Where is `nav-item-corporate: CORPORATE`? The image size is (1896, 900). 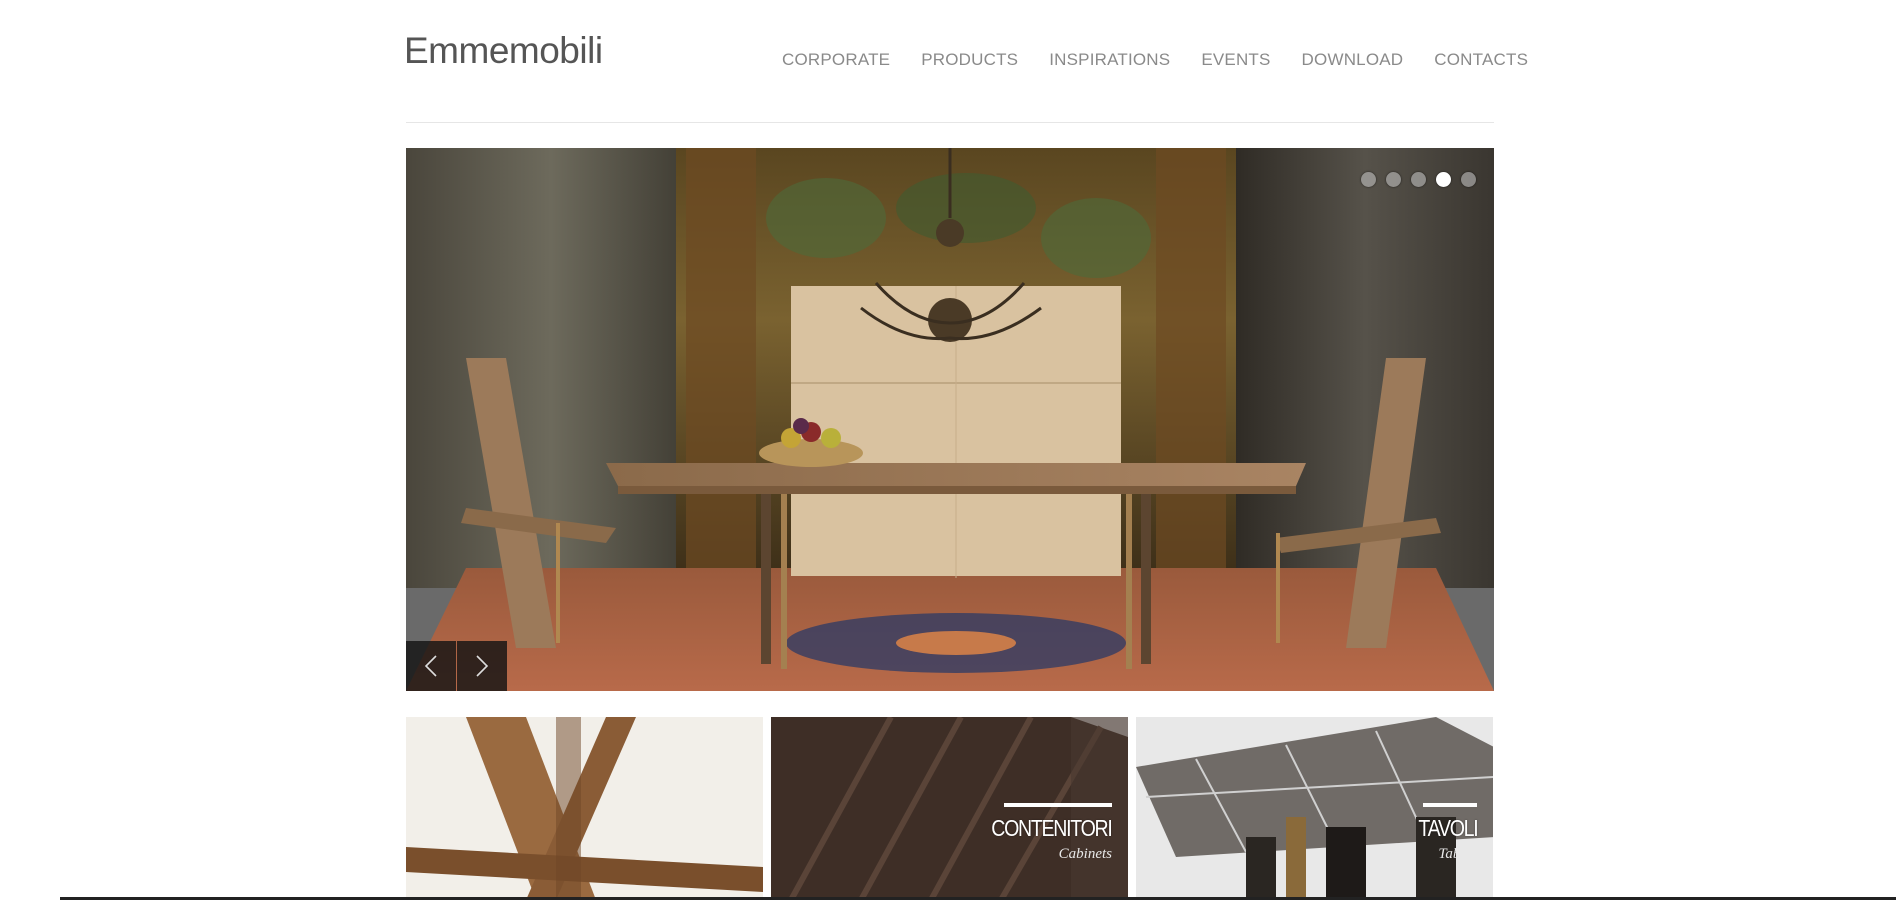 nav-item-corporate: CORPORATE is located at coordinates (836, 60).